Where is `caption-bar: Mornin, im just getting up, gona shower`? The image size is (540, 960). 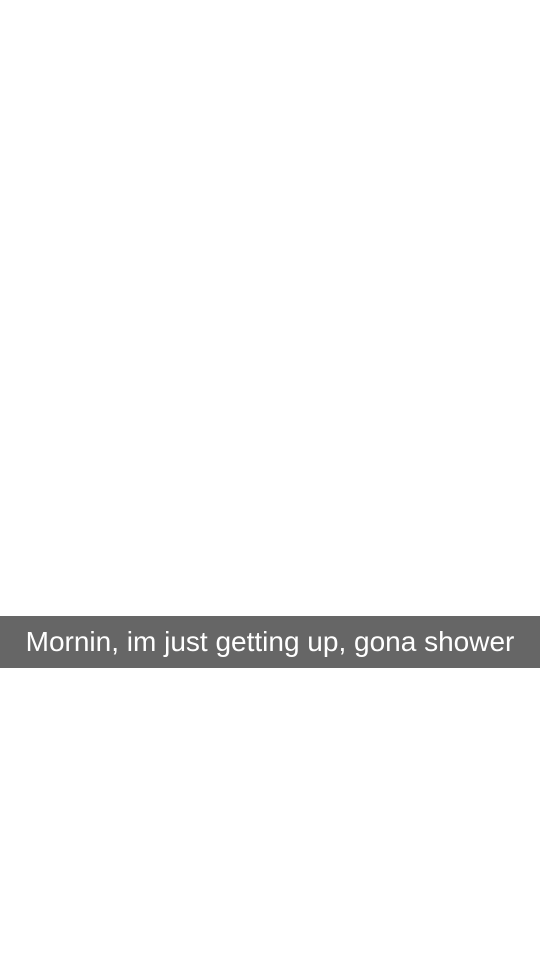 caption-bar: Mornin, im just getting up, gona shower is located at coordinates (270, 642).